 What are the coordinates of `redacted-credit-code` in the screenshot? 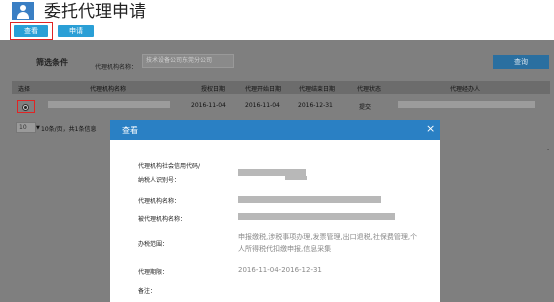 It's located at (272, 172).